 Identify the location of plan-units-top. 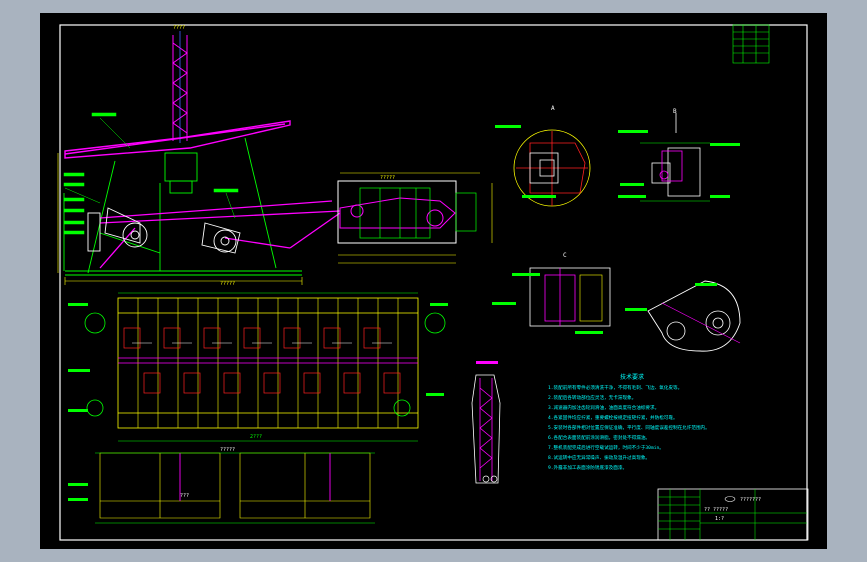
(252, 338).